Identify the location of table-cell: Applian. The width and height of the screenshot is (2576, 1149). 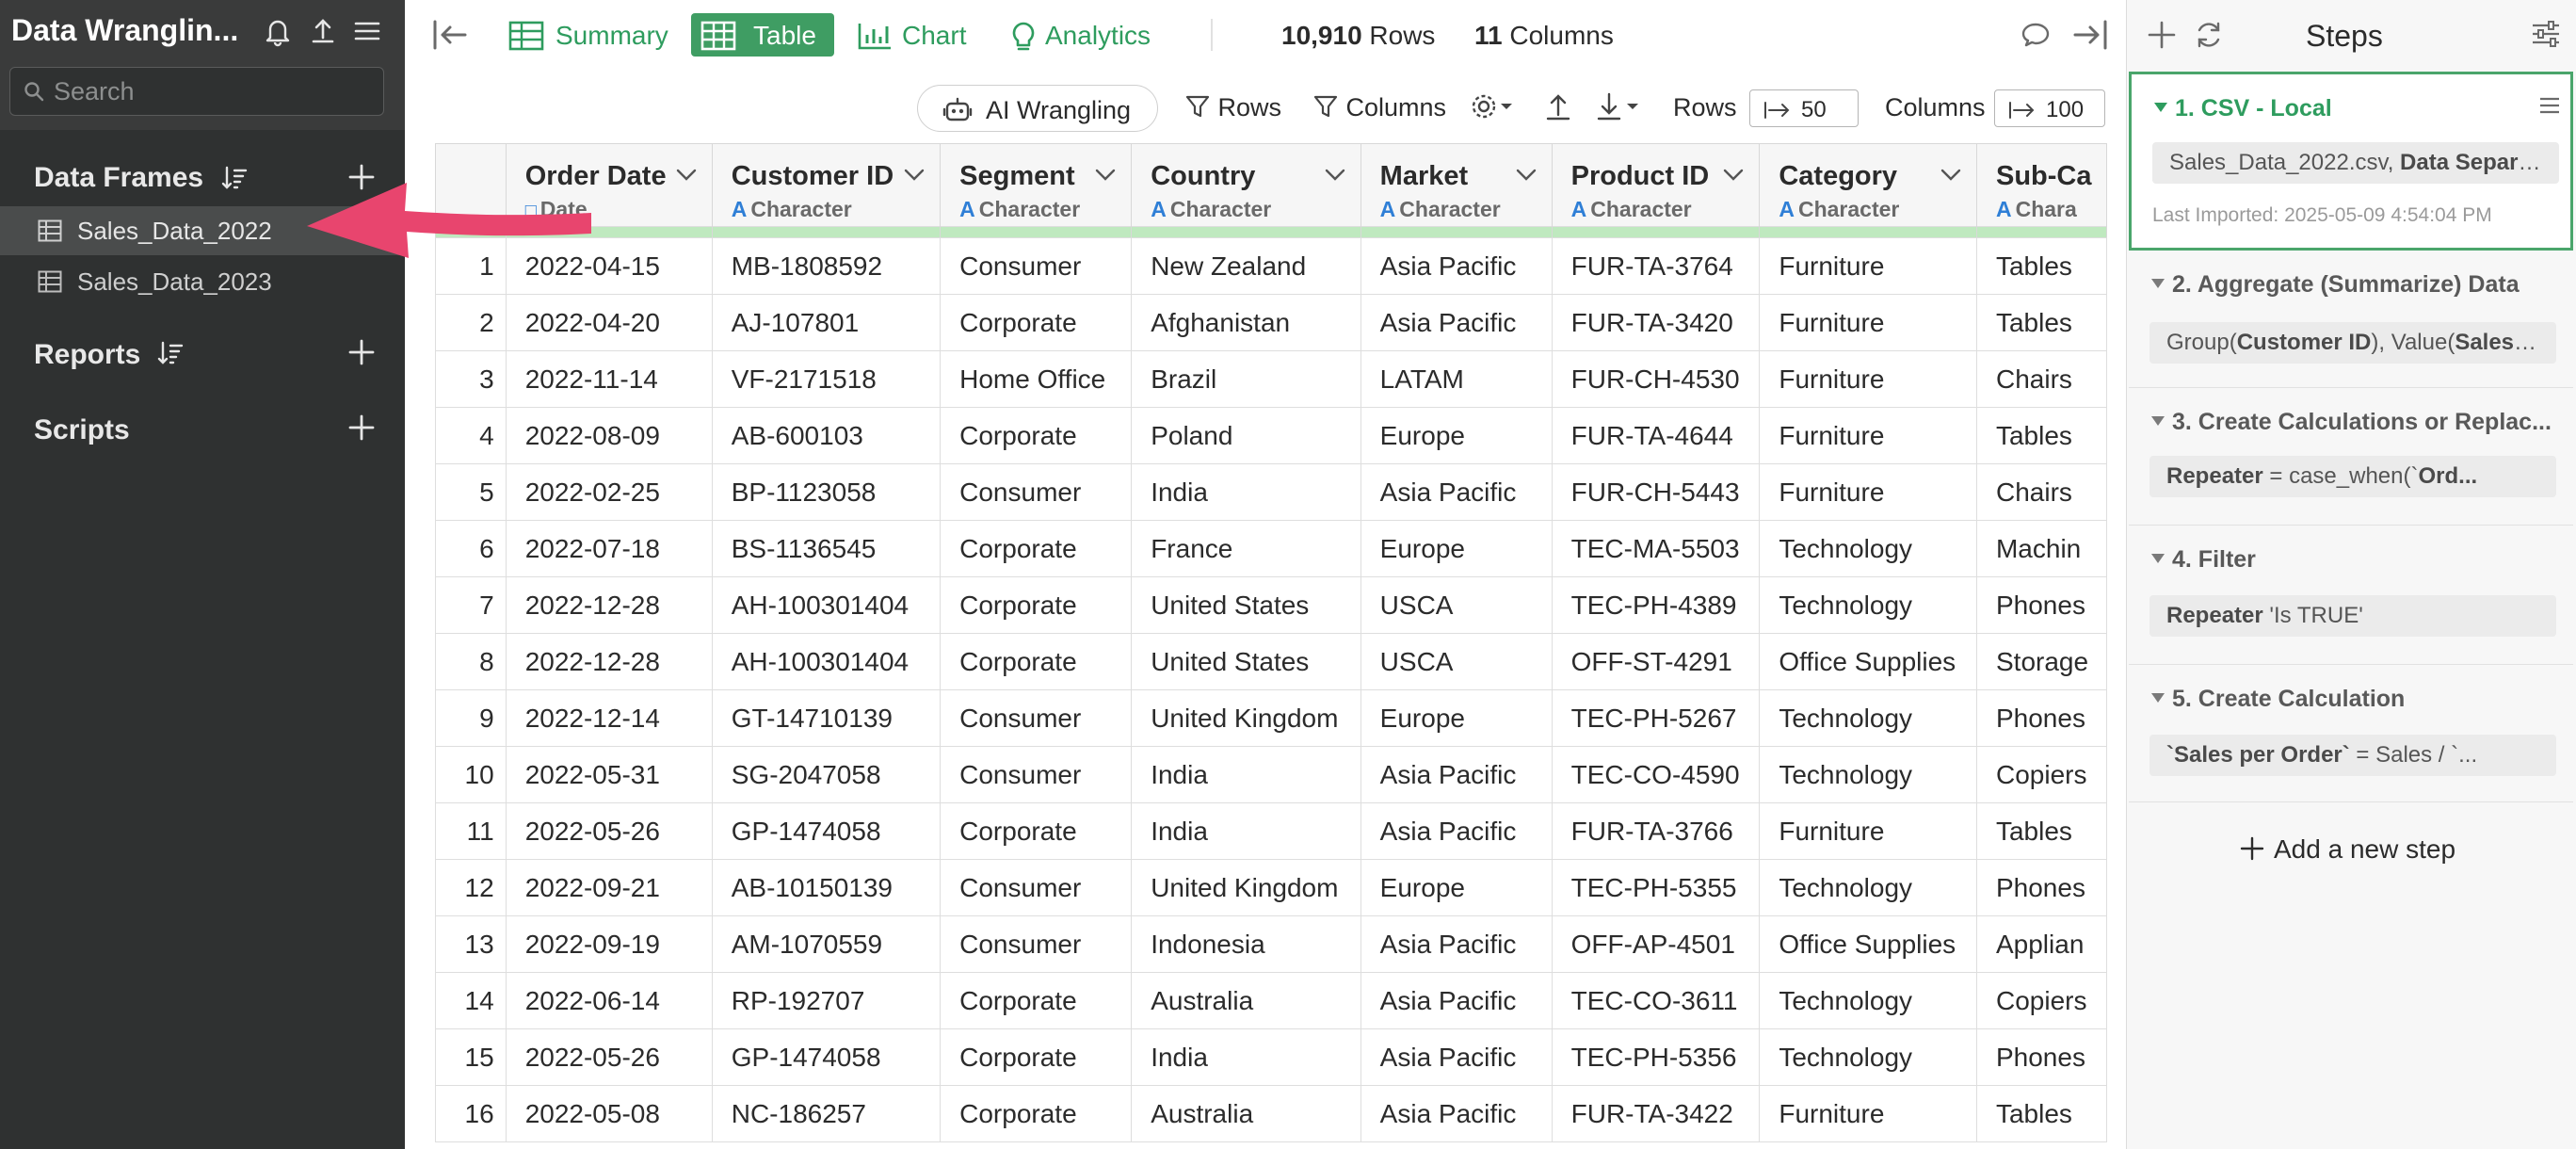
(2041, 944).